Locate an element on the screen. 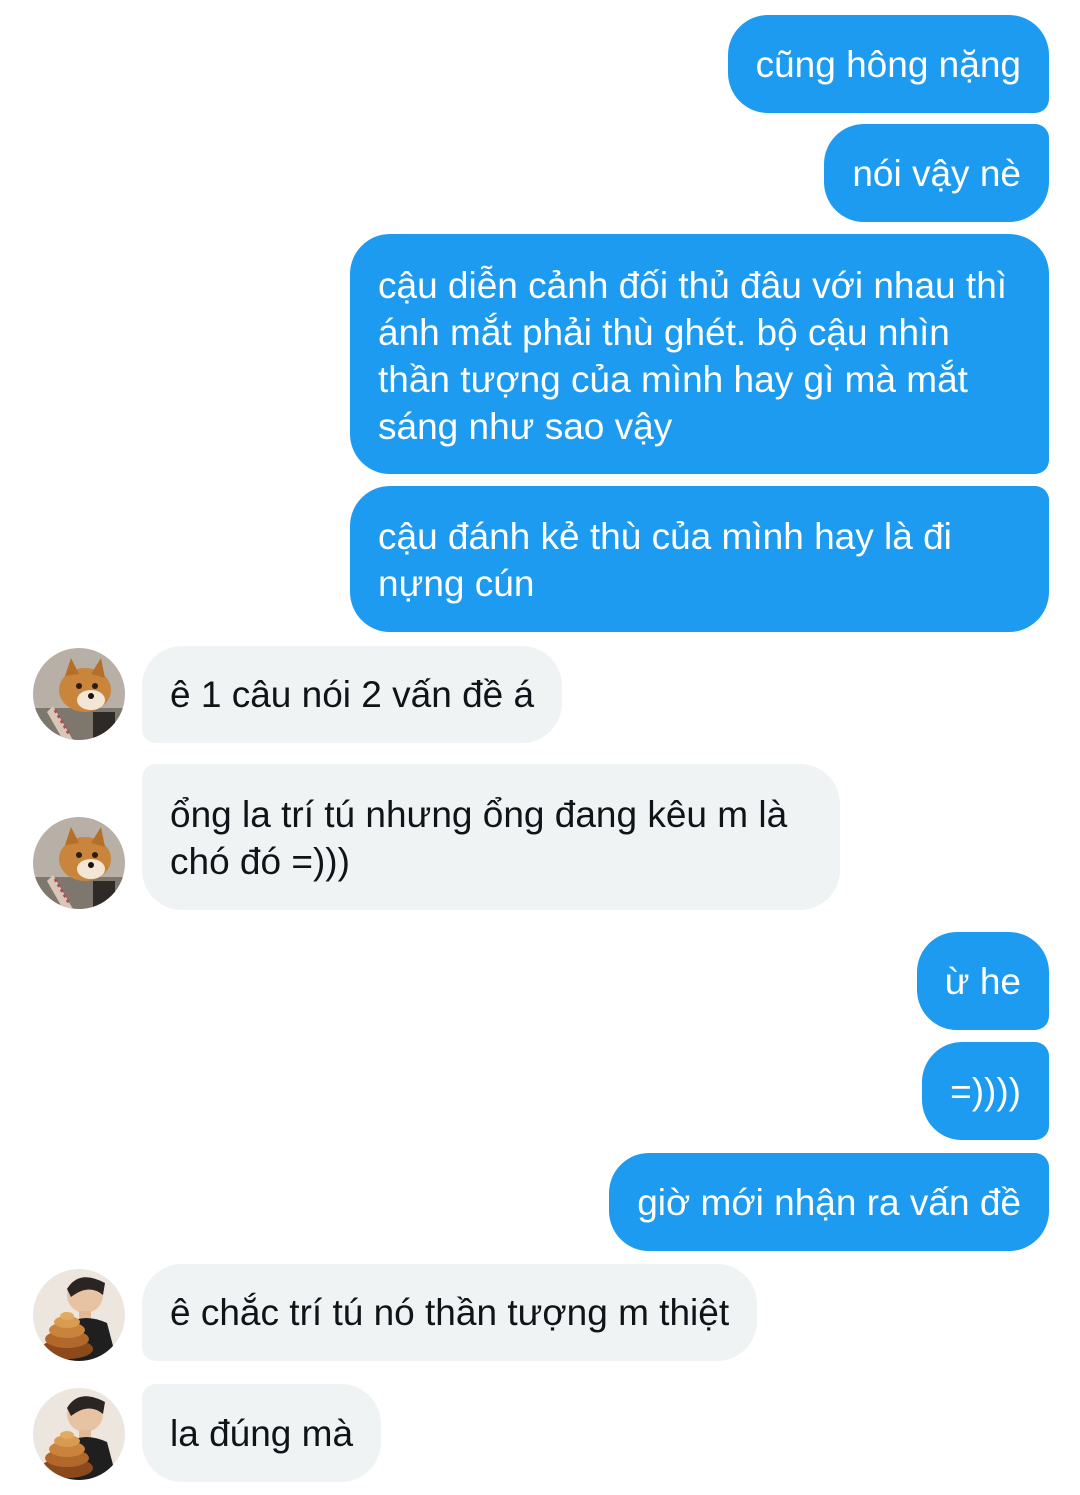 The width and height of the screenshot is (1080, 1495). message-text: giờ mới nhận ra vấn đề is located at coordinates (829, 1202).